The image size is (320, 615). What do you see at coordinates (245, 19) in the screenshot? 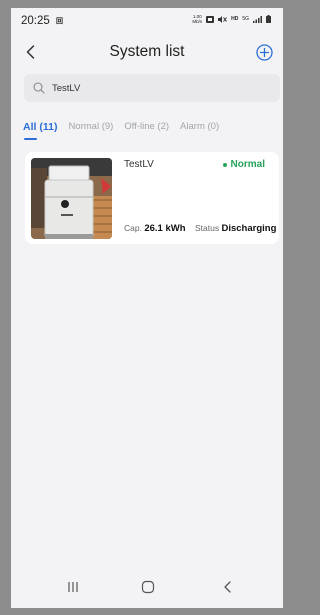
I see `net-badge: 5G` at bounding box center [245, 19].